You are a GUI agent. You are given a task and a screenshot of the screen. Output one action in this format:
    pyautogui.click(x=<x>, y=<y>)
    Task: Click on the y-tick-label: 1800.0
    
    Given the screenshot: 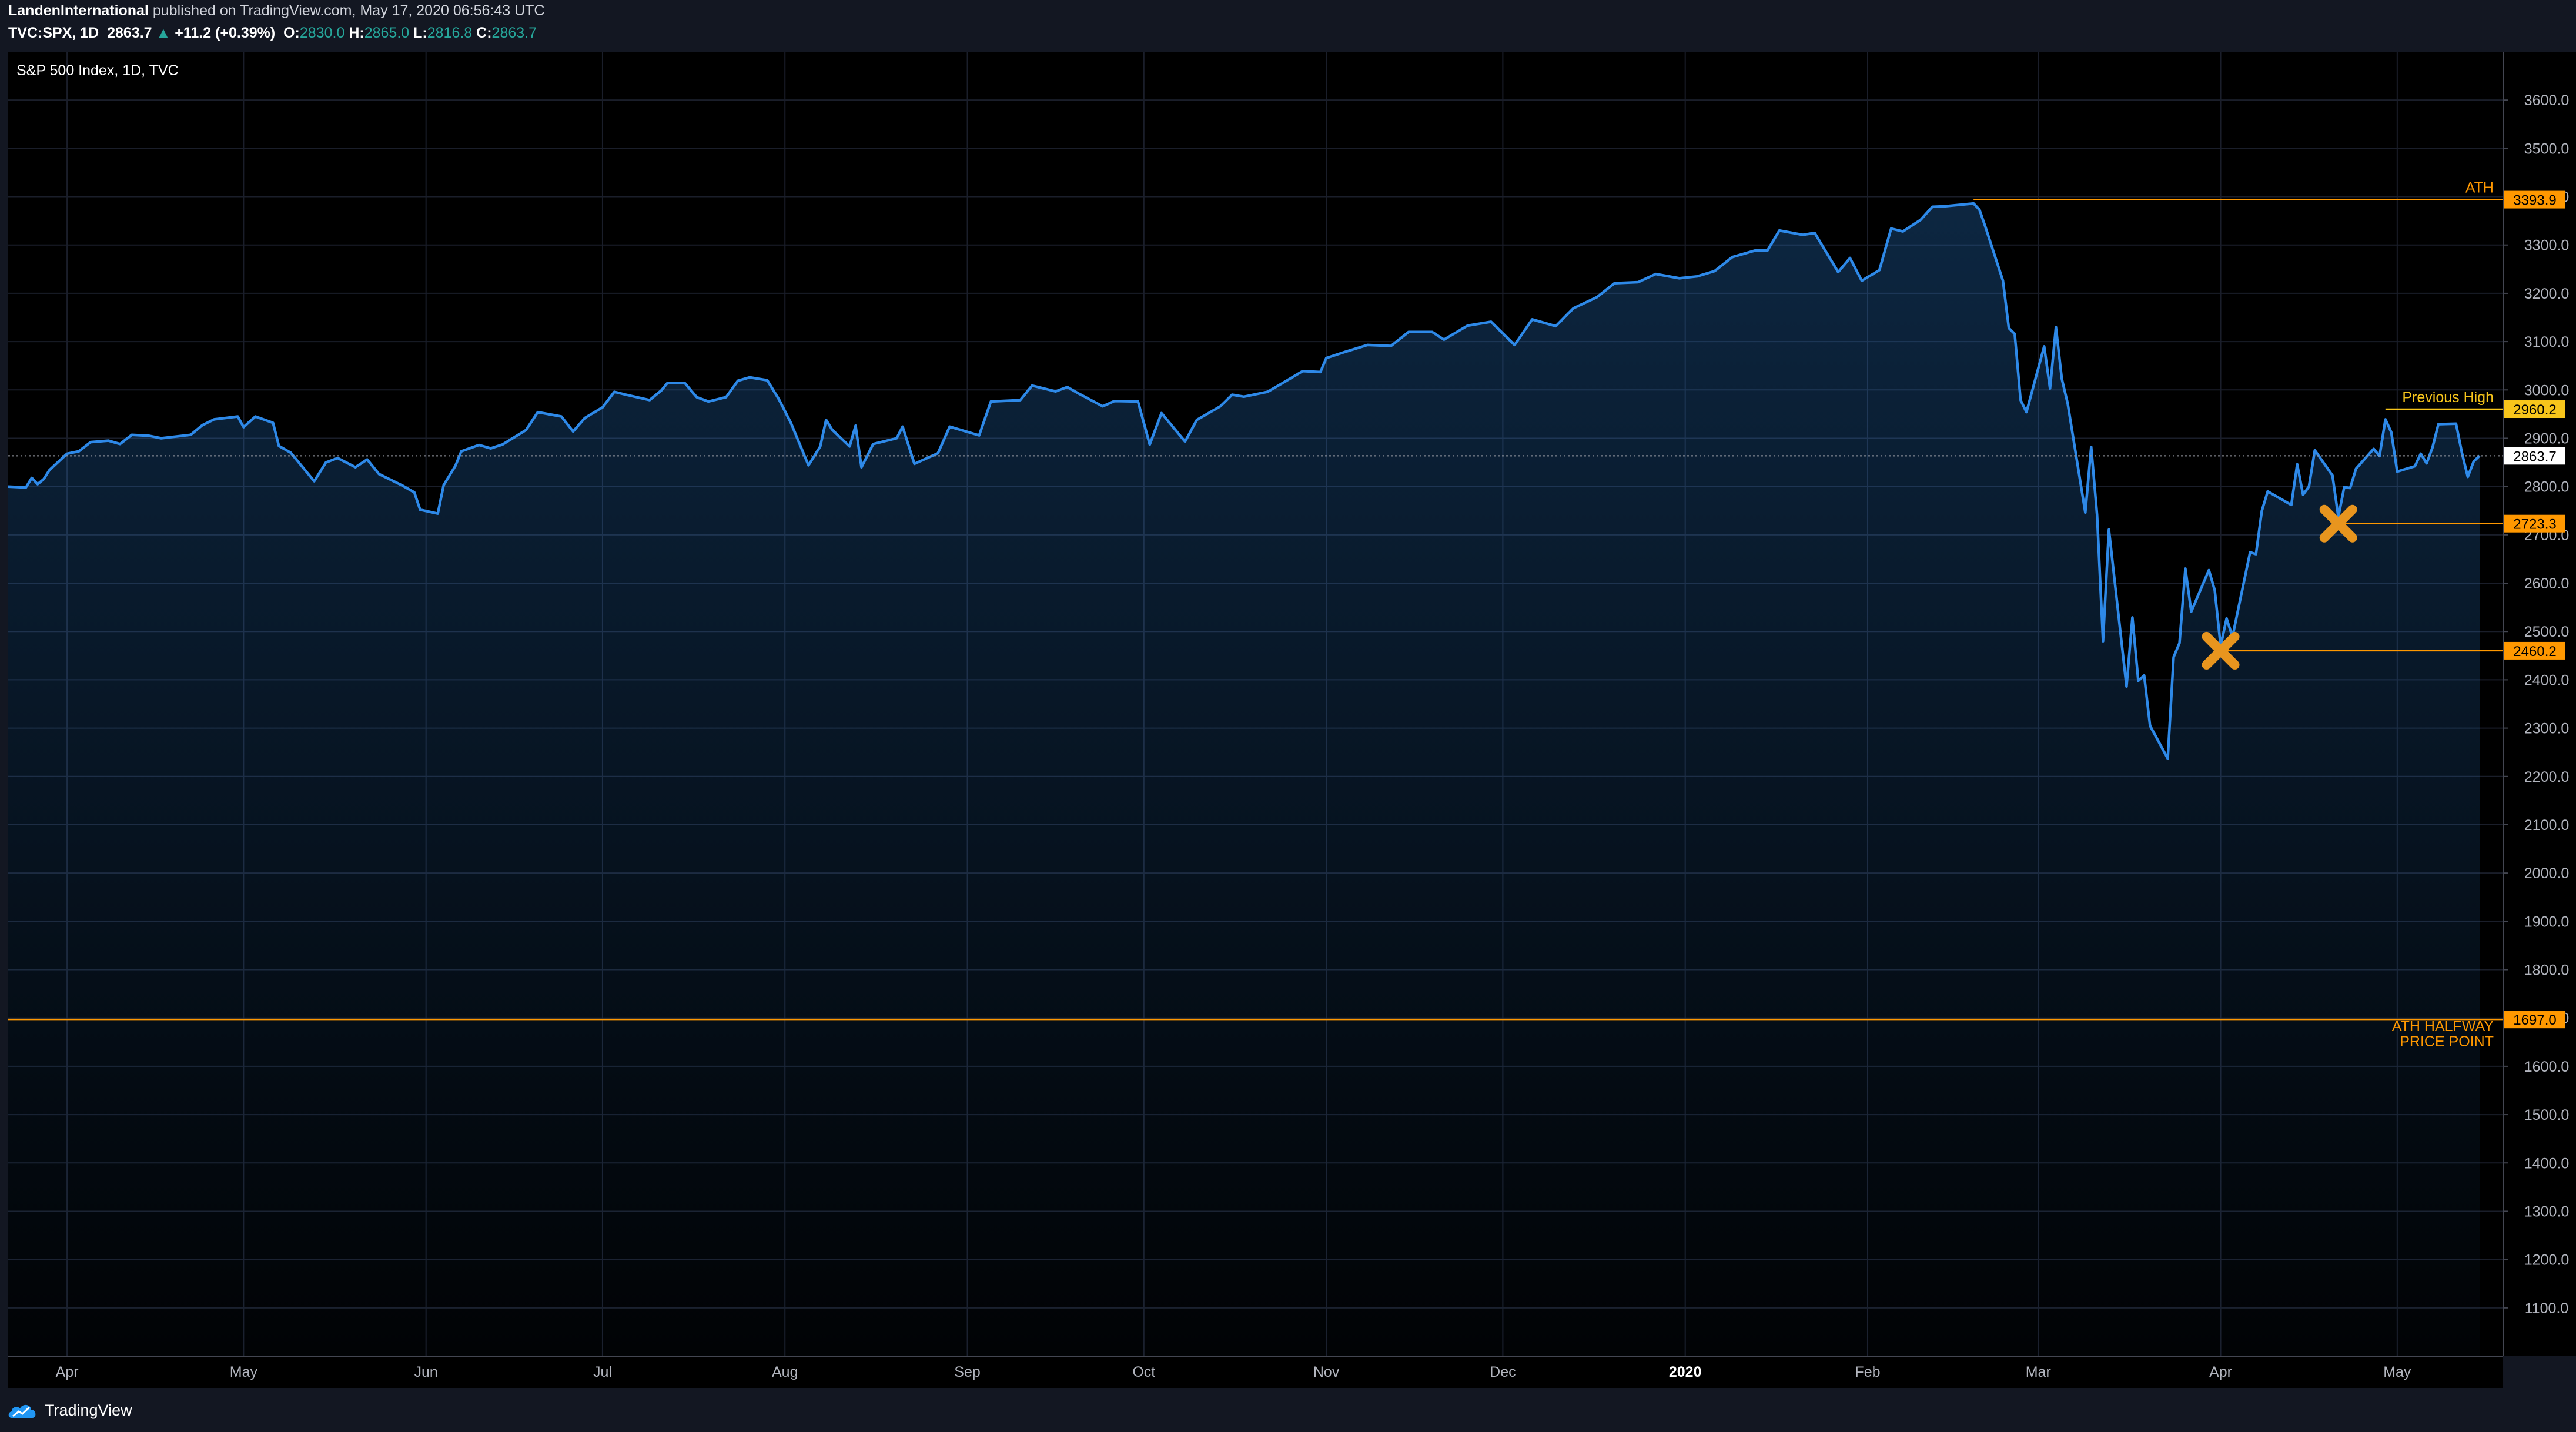 What is the action you would take?
    pyautogui.click(x=2546, y=970)
    